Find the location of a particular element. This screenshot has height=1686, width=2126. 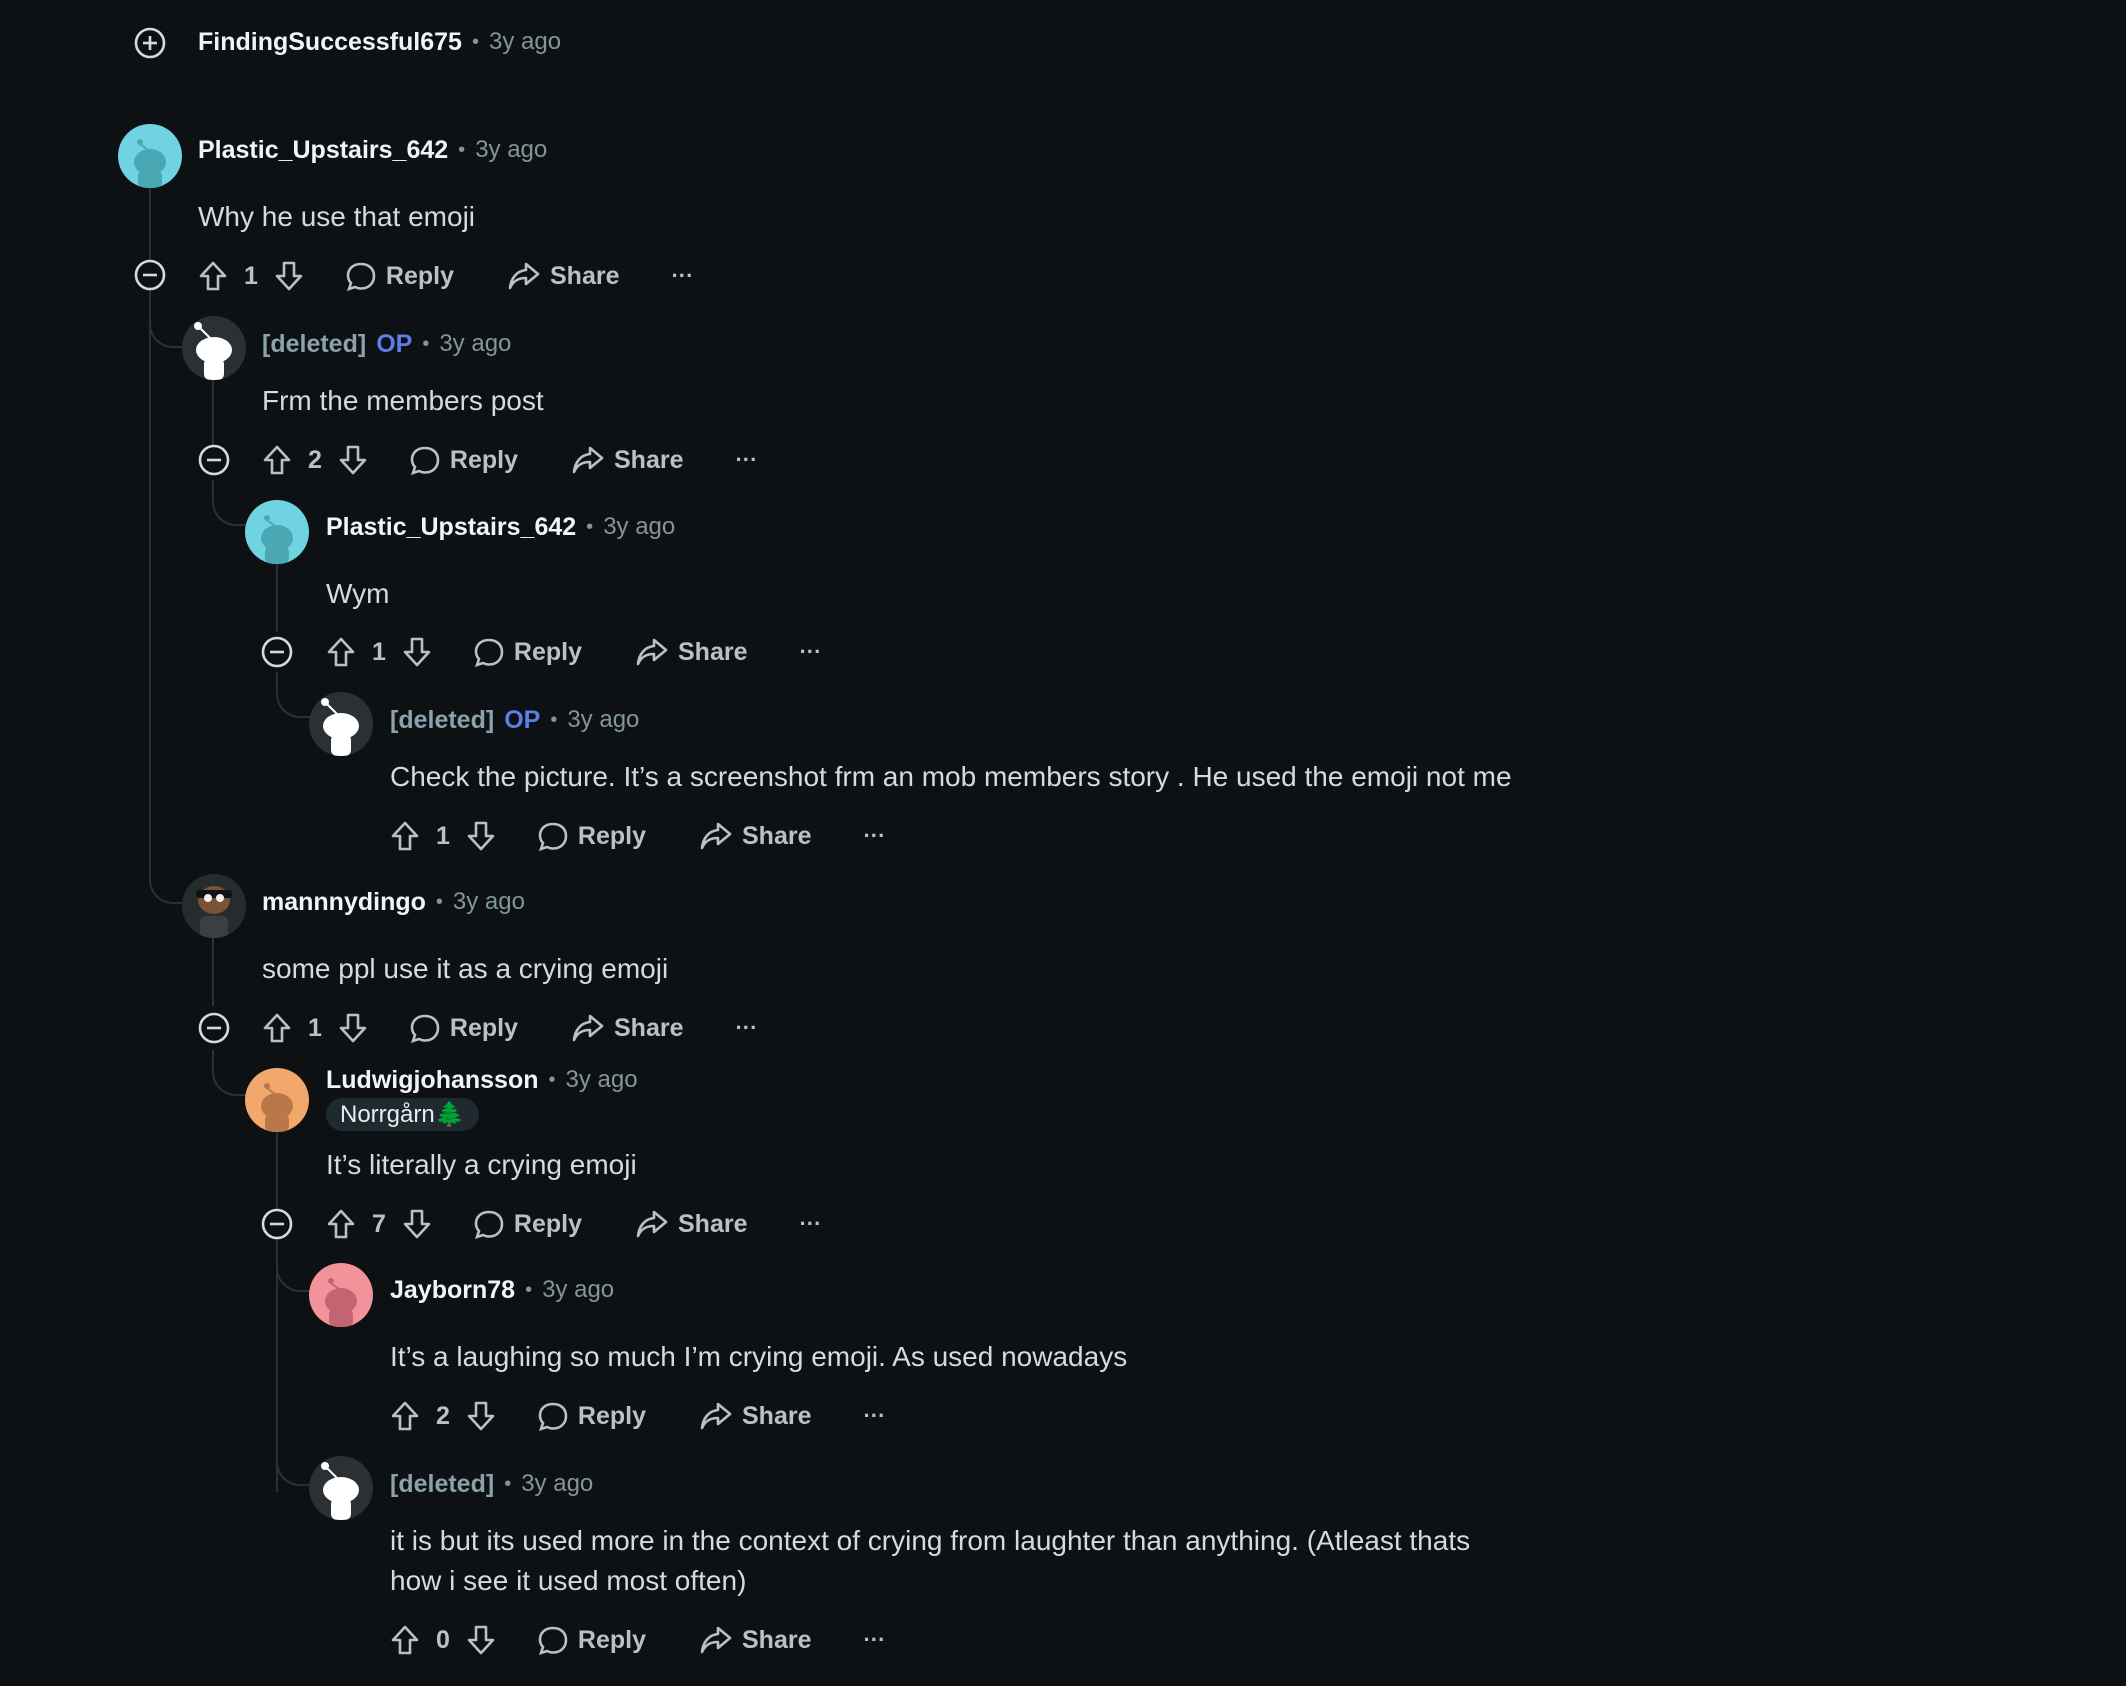

username-link: mannnydingo is located at coordinates (344, 902).